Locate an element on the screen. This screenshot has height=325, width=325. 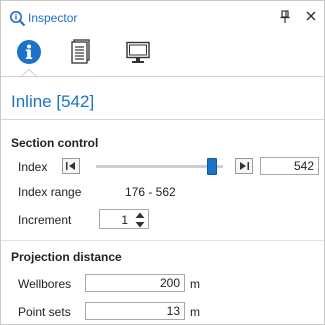
info-icon is located at coordinates (29, 52).